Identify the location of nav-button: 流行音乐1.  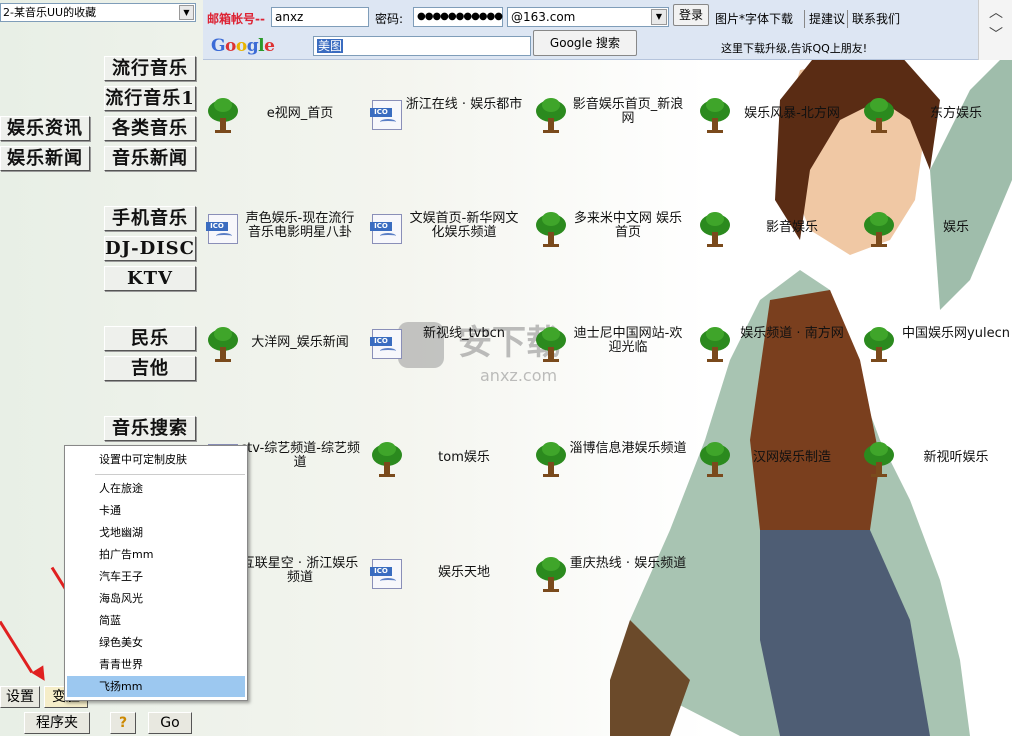
(150, 98).